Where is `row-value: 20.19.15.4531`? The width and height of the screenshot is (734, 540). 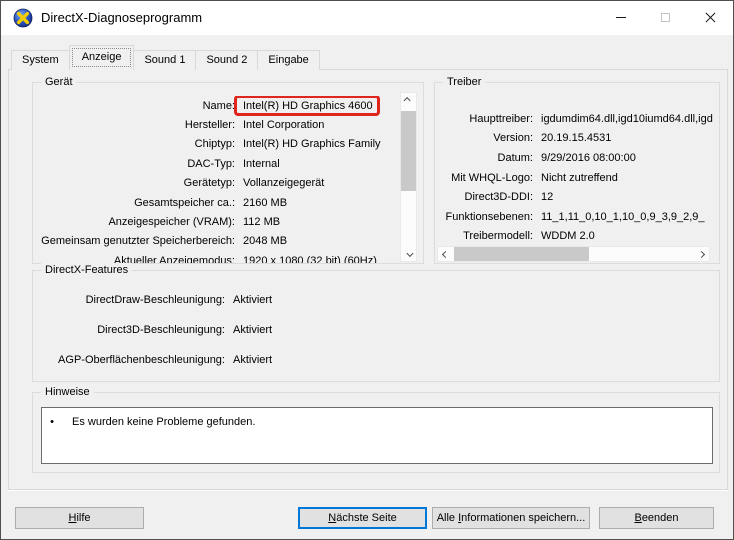
row-value: 20.19.15.4531 is located at coordinates (576, 138).